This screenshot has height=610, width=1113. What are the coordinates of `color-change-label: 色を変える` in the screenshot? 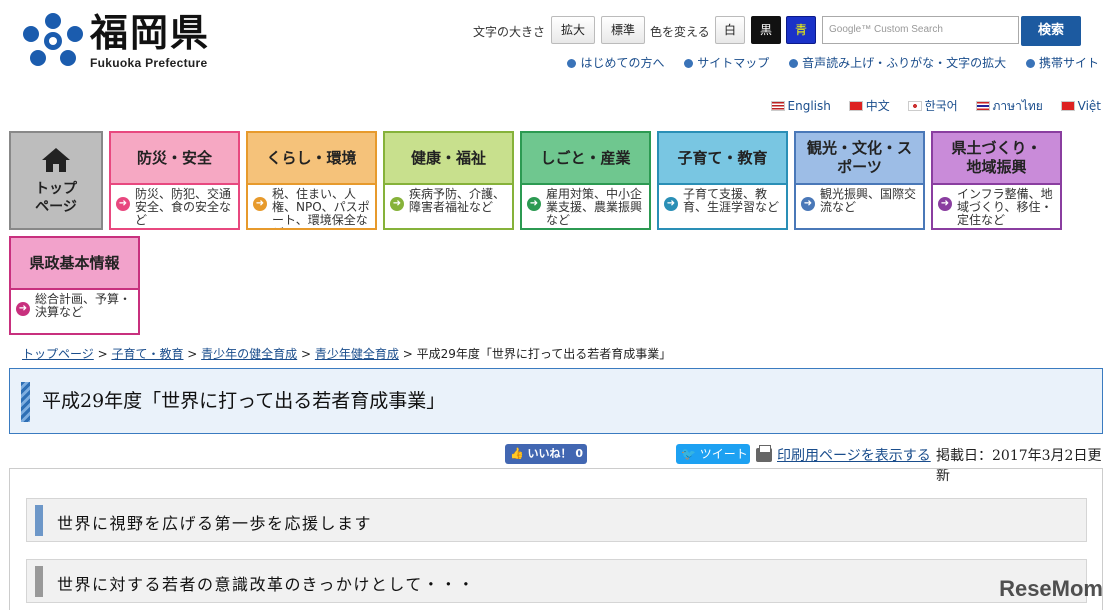 It's located at (680, 32).